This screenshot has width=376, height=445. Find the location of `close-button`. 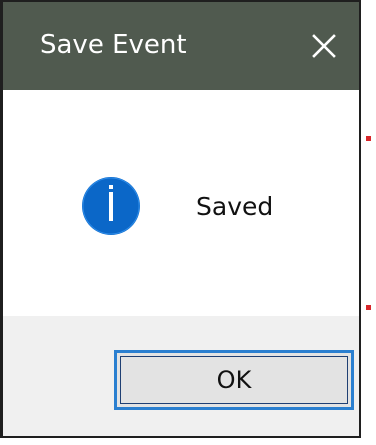

close-button is located at coordinates (324, 46).